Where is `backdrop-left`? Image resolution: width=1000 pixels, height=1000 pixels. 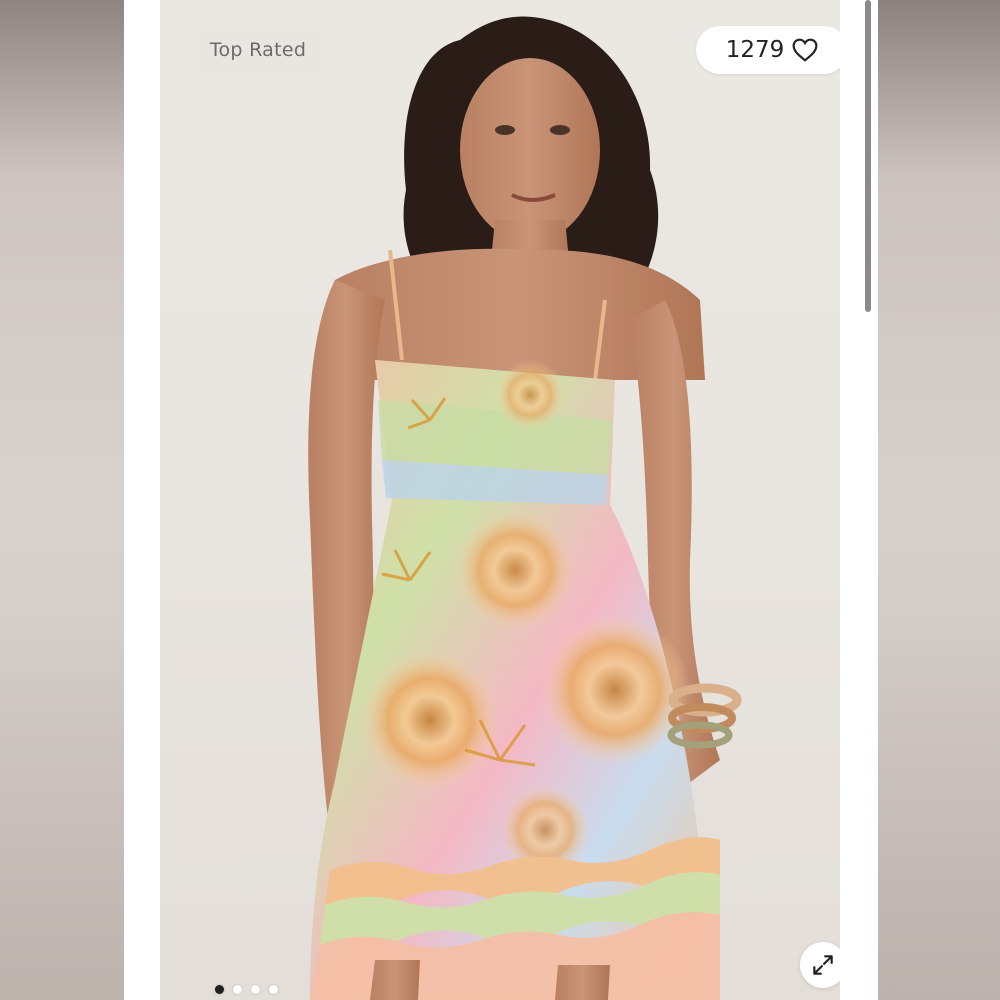
backdrop-left is located at coordinates (62, 500).